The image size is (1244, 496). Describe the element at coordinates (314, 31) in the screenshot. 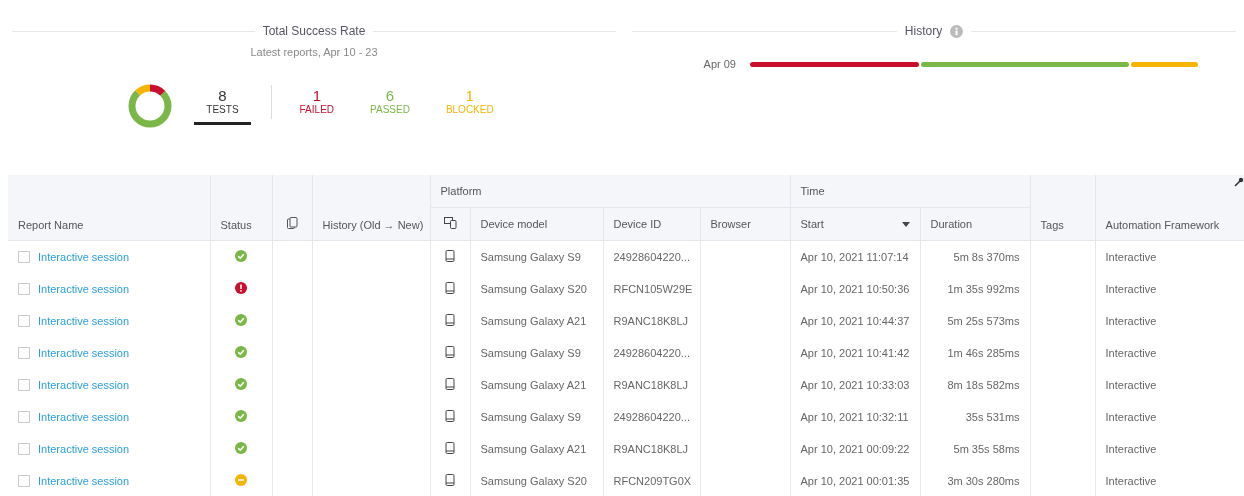

I see `section-title: Total Success Rate` at that location.